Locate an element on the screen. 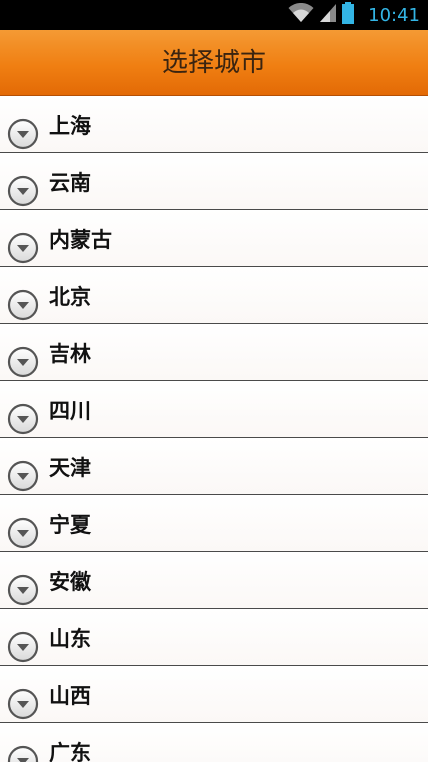  signal-icon is located at coordinates (328, 15).